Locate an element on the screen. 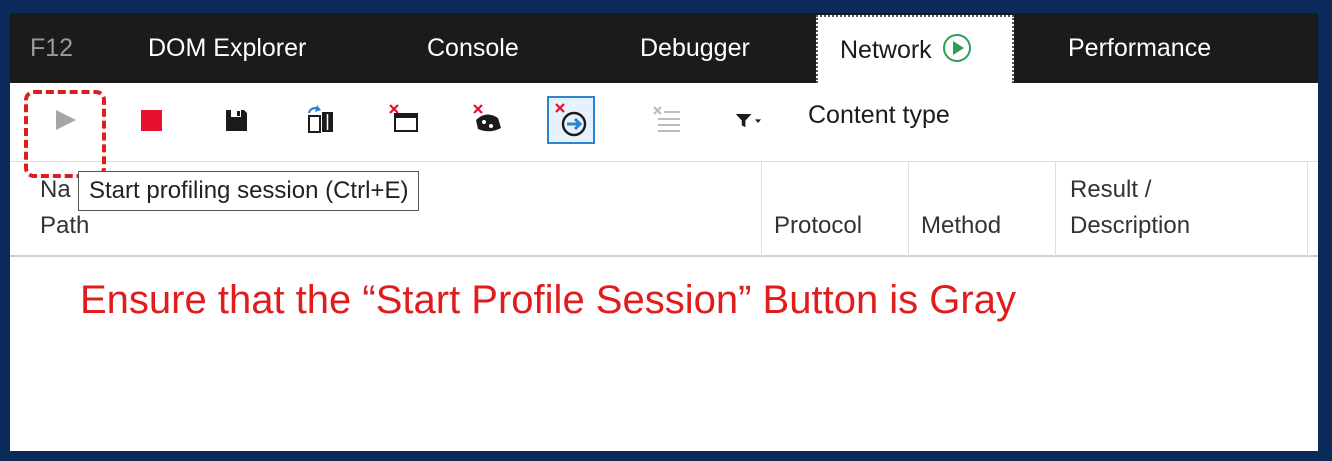 This screenshot has width=1332, height=461. tab-console: Console is located at coordinates (473, 48).